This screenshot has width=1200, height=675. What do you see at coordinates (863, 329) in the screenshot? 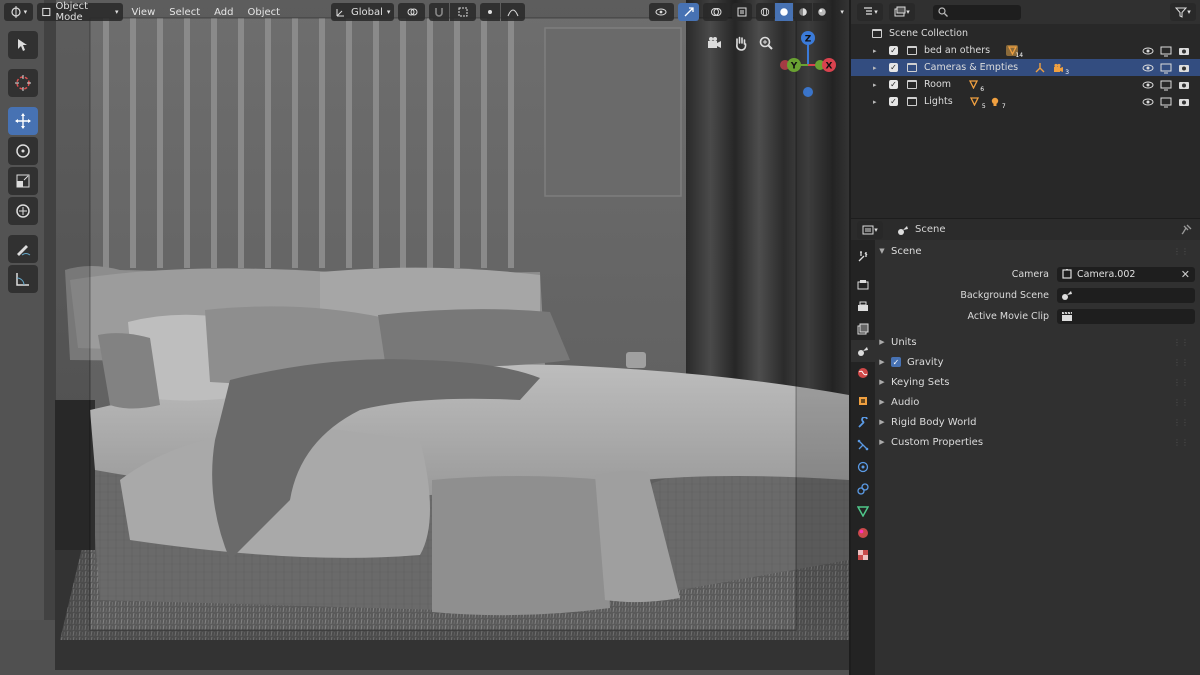
I see `tab-view-layer` at bounding box center [863, 329].